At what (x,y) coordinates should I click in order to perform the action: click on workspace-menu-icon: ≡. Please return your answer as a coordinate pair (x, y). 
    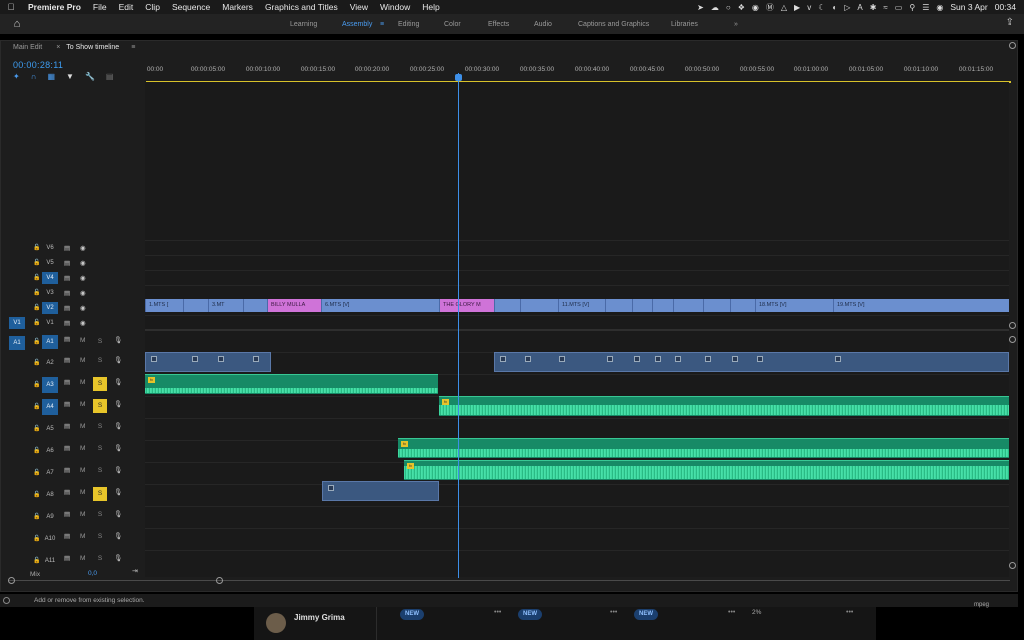
    Looking at the image, I should click on (382, 24).